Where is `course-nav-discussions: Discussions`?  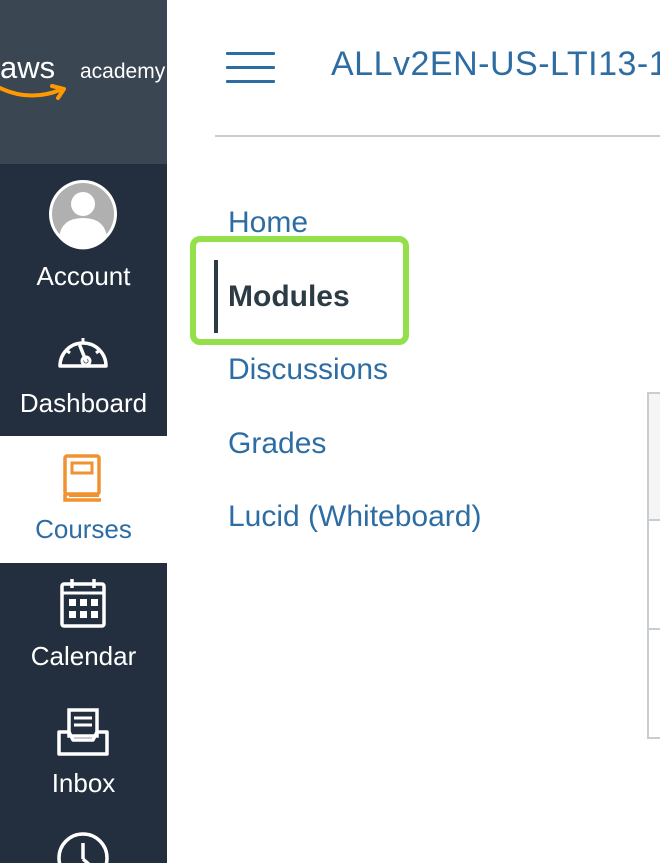 course-nav-discussions: Discussions is located at coordinates (308, 370).